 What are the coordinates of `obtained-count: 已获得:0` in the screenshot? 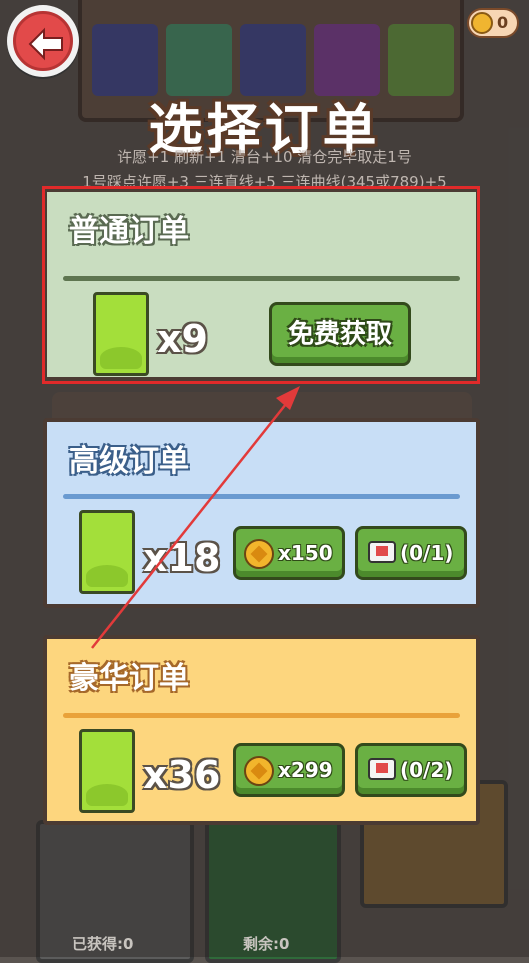 It's located at (103, 944).